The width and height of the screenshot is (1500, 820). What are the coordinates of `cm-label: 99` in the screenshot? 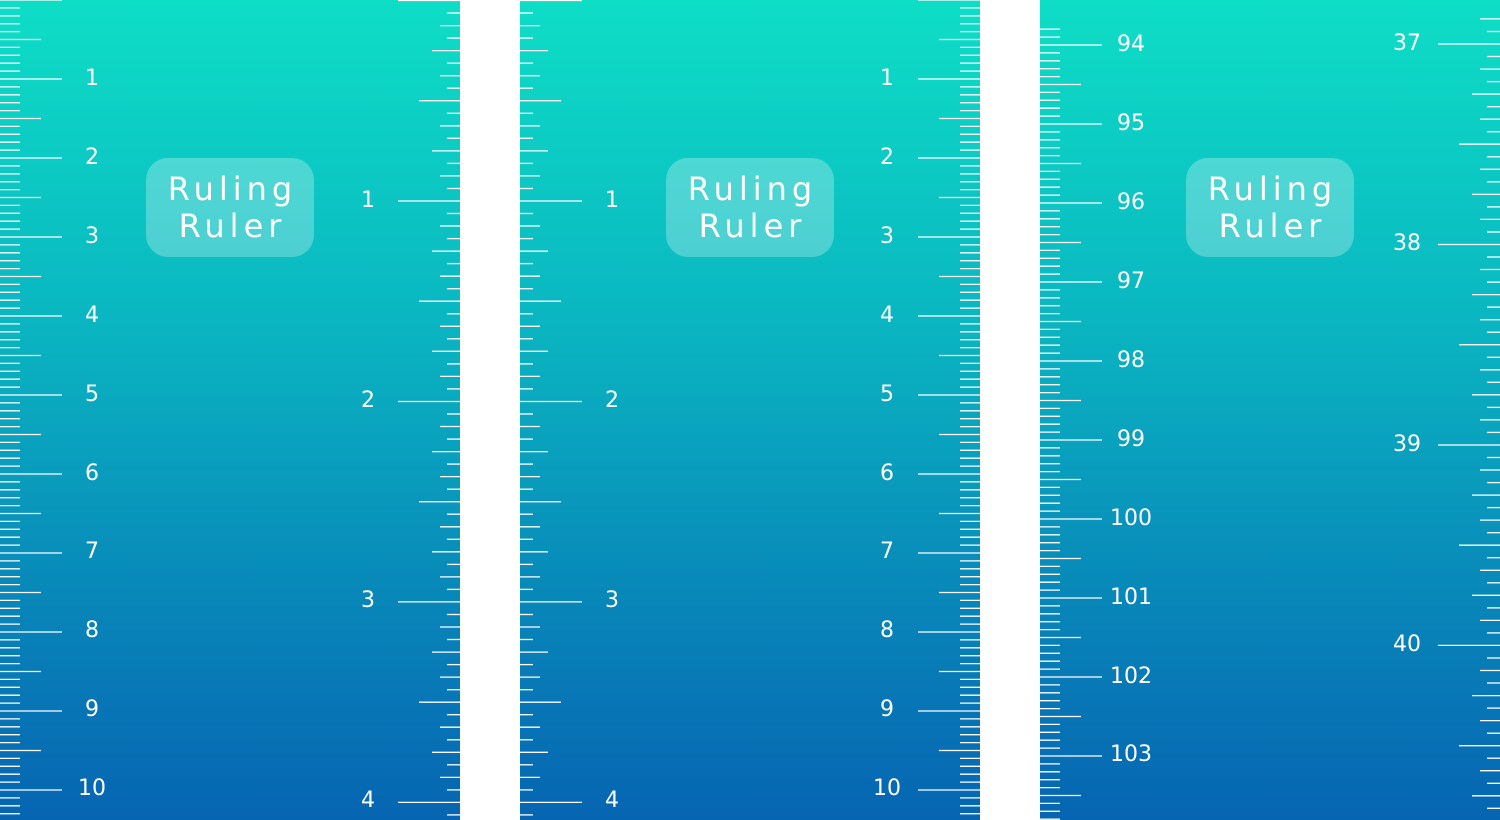 It's located at (1131, 439).